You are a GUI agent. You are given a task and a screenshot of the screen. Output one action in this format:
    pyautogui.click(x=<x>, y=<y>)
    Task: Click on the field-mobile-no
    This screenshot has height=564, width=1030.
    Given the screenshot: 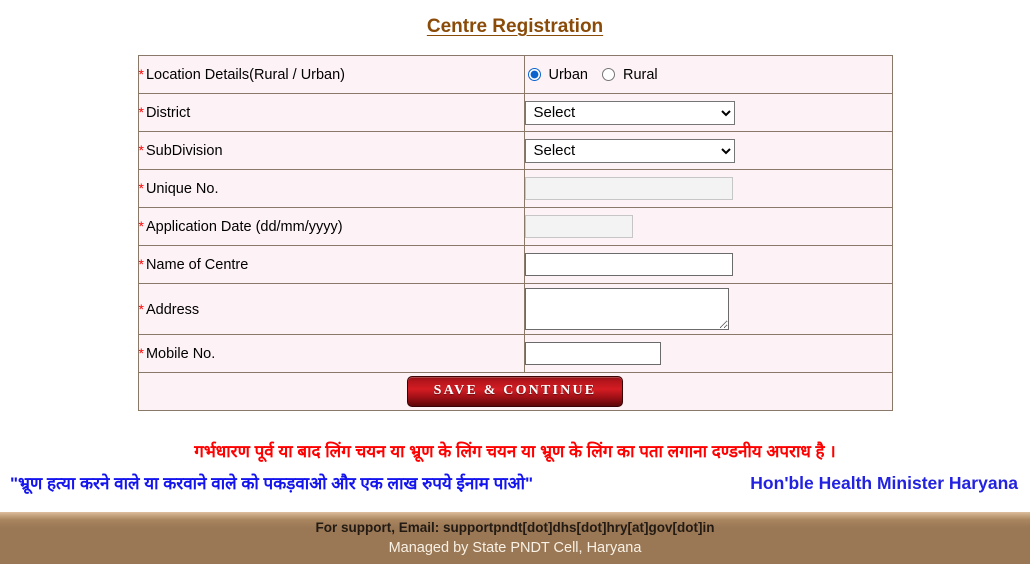 What is the action you would take?
    pyautogui.click(x=708, y=353)
    